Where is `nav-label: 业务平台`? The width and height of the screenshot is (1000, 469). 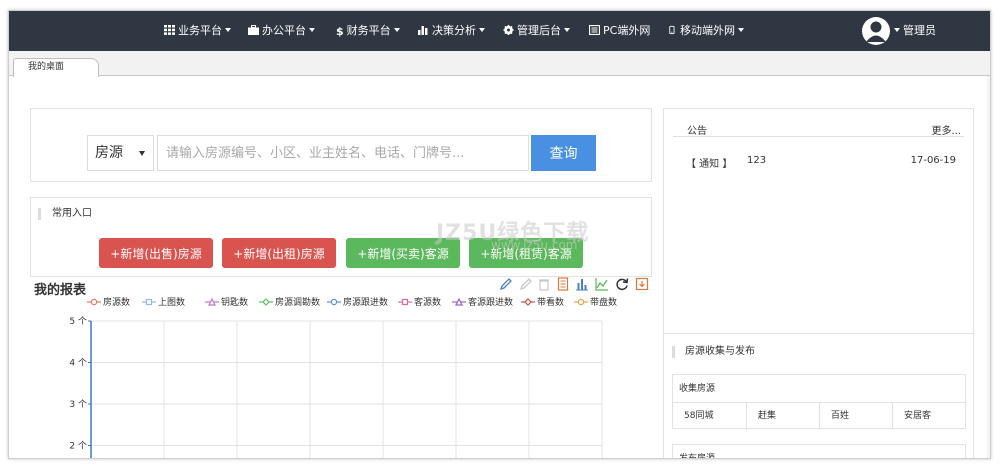 nav-label: 业务平台 is located at coordinates (200, 30).